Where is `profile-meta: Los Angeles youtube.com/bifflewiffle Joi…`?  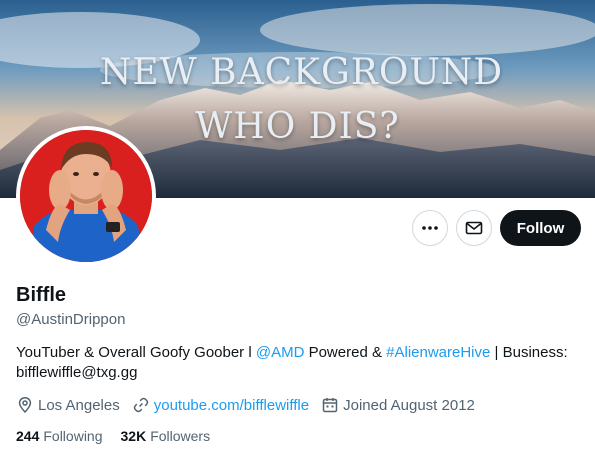 profile-meta: Los Angeles youtube.com/bifflewiffle Joi… is located at coordinates (251, 405).